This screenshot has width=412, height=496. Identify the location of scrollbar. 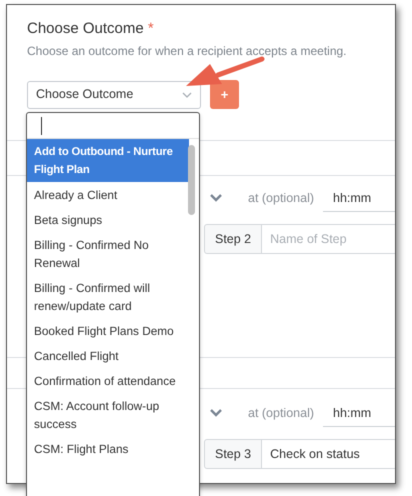
(191, 180).